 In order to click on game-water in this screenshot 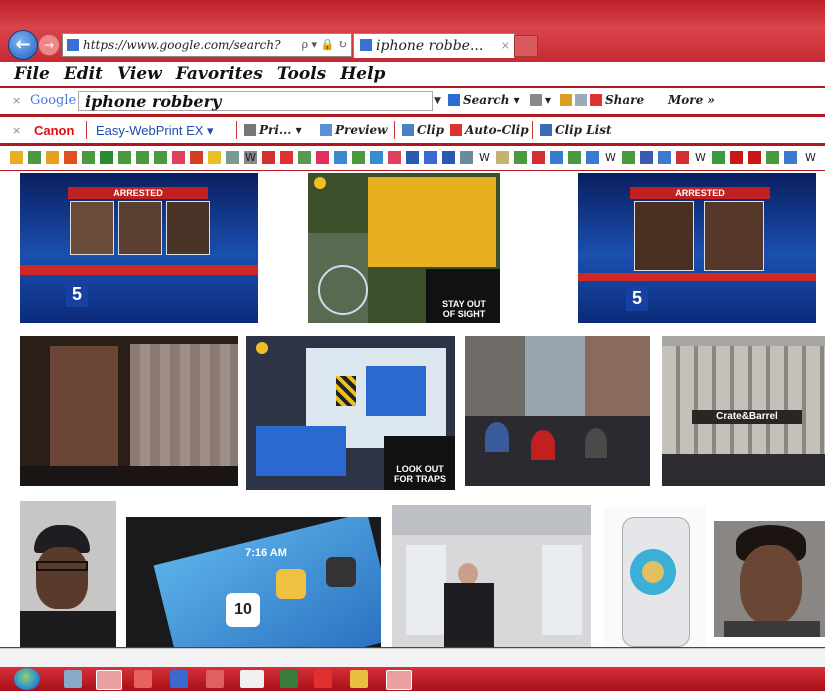, I will do `click(396, 391)`.